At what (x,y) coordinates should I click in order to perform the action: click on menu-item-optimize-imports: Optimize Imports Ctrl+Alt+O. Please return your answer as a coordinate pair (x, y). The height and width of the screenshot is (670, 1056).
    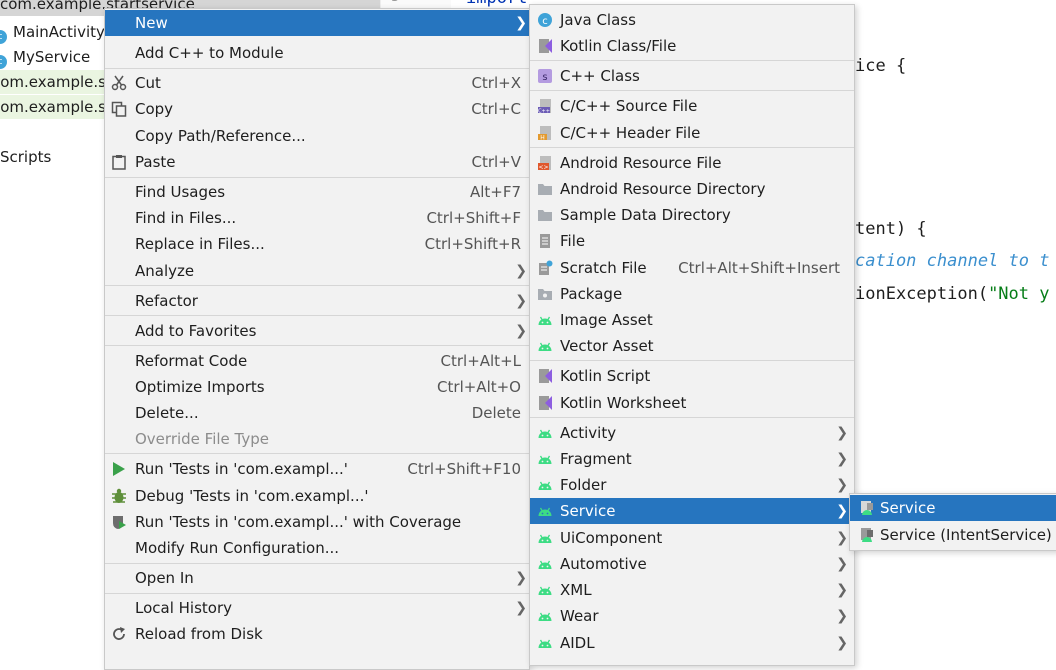
    Looking at the image, I should click on (317, 387).